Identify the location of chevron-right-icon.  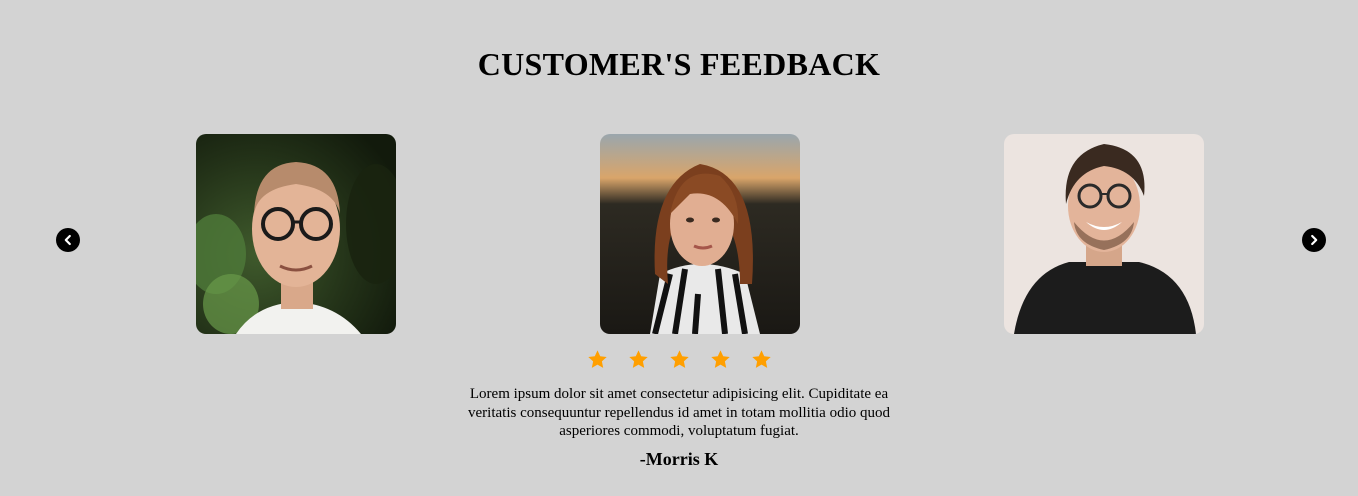
(1314, 240).